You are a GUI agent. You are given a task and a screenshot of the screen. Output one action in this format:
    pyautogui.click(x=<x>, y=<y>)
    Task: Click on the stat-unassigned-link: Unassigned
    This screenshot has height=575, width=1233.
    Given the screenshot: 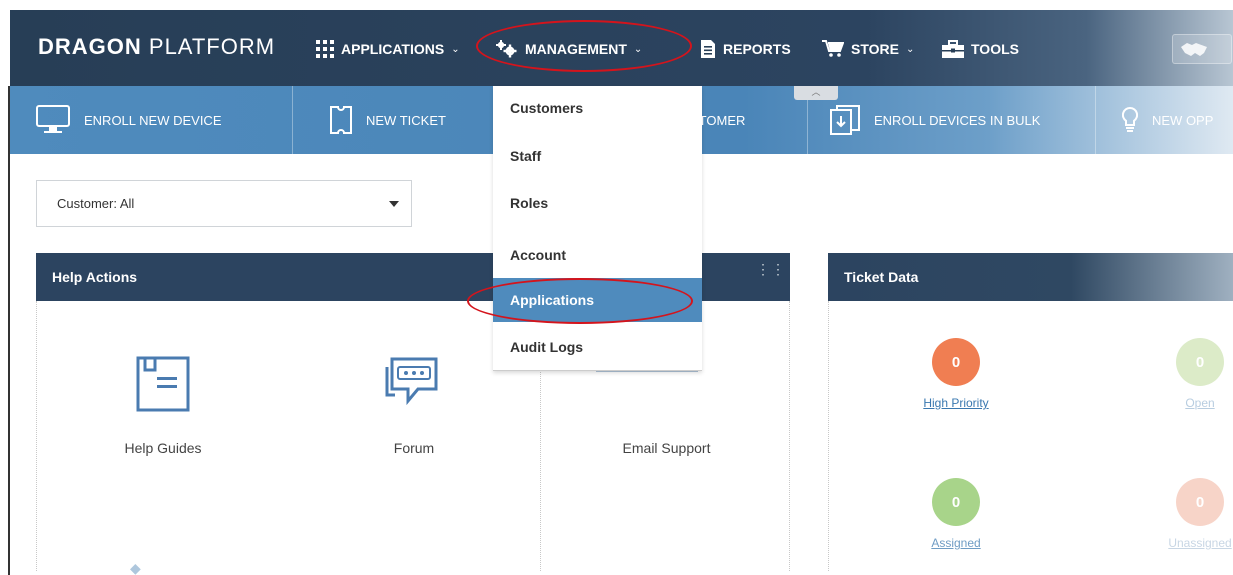 What is the action you would take?
    pyautogui.click(x=1186, y=543)
    